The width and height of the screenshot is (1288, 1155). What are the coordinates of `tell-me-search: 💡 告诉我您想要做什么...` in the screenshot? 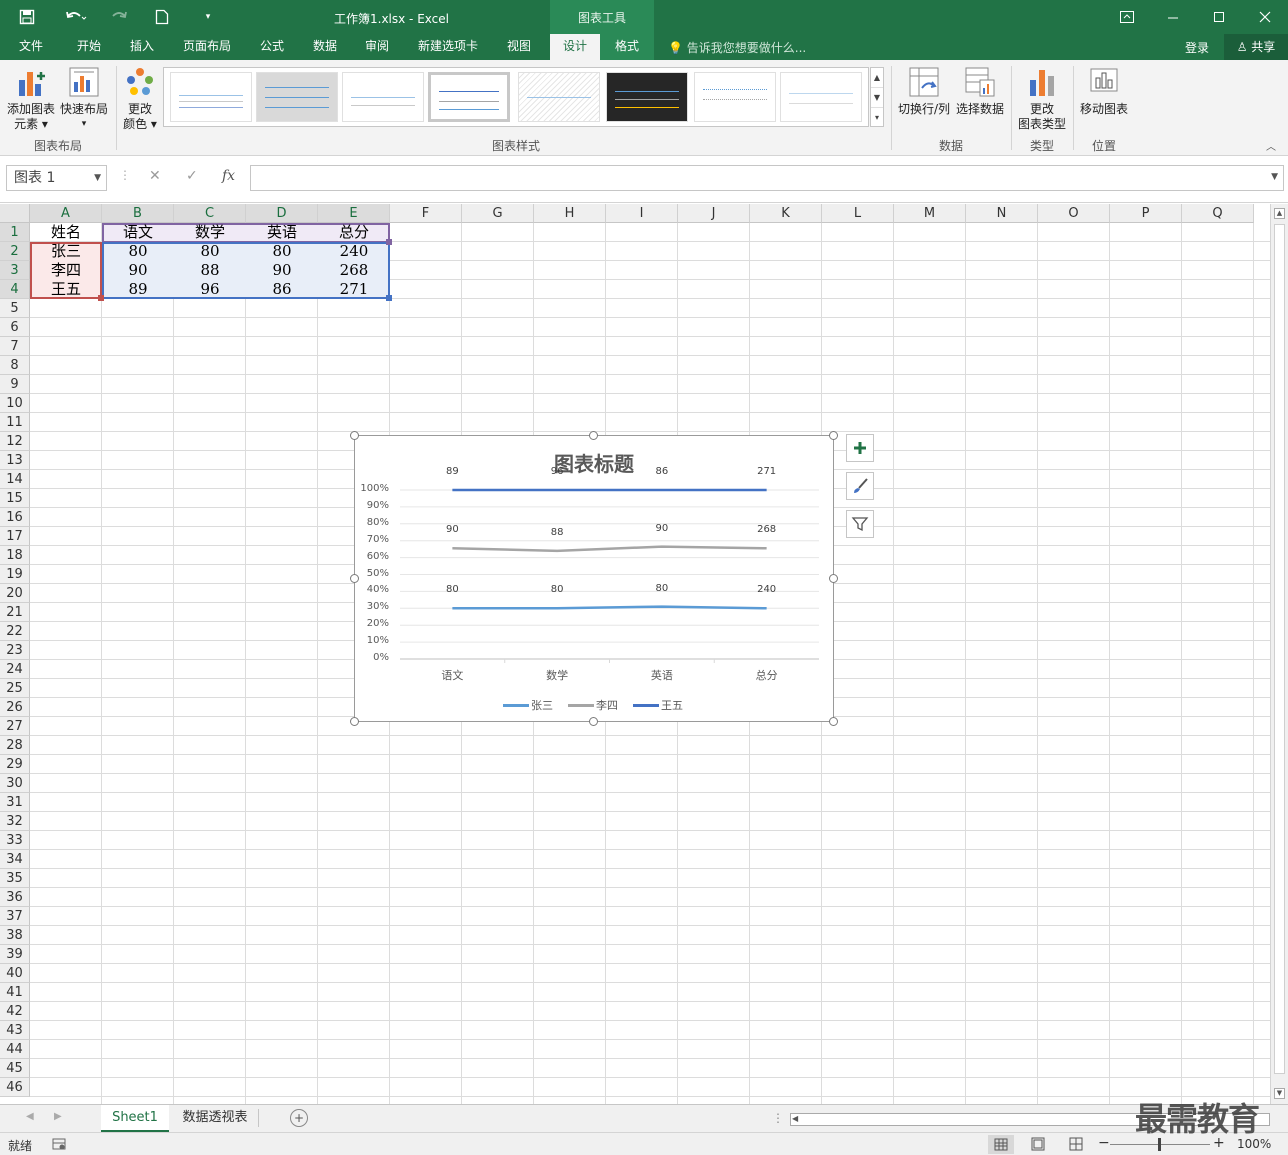 It's located at (737, 47).